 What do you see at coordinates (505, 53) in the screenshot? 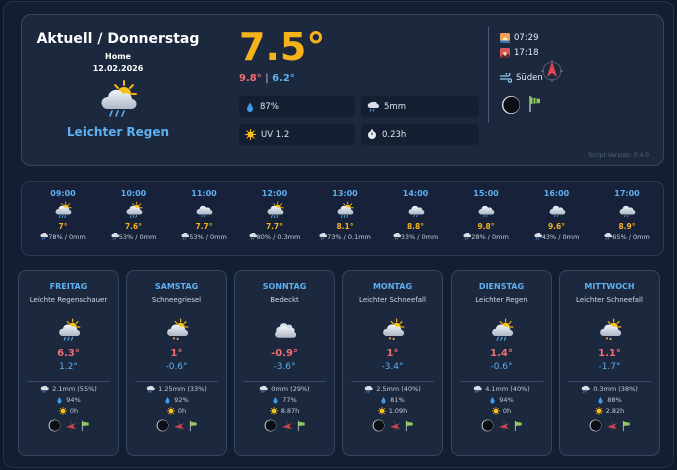
I see `sunset-icon` at bounding box center [505, 53].